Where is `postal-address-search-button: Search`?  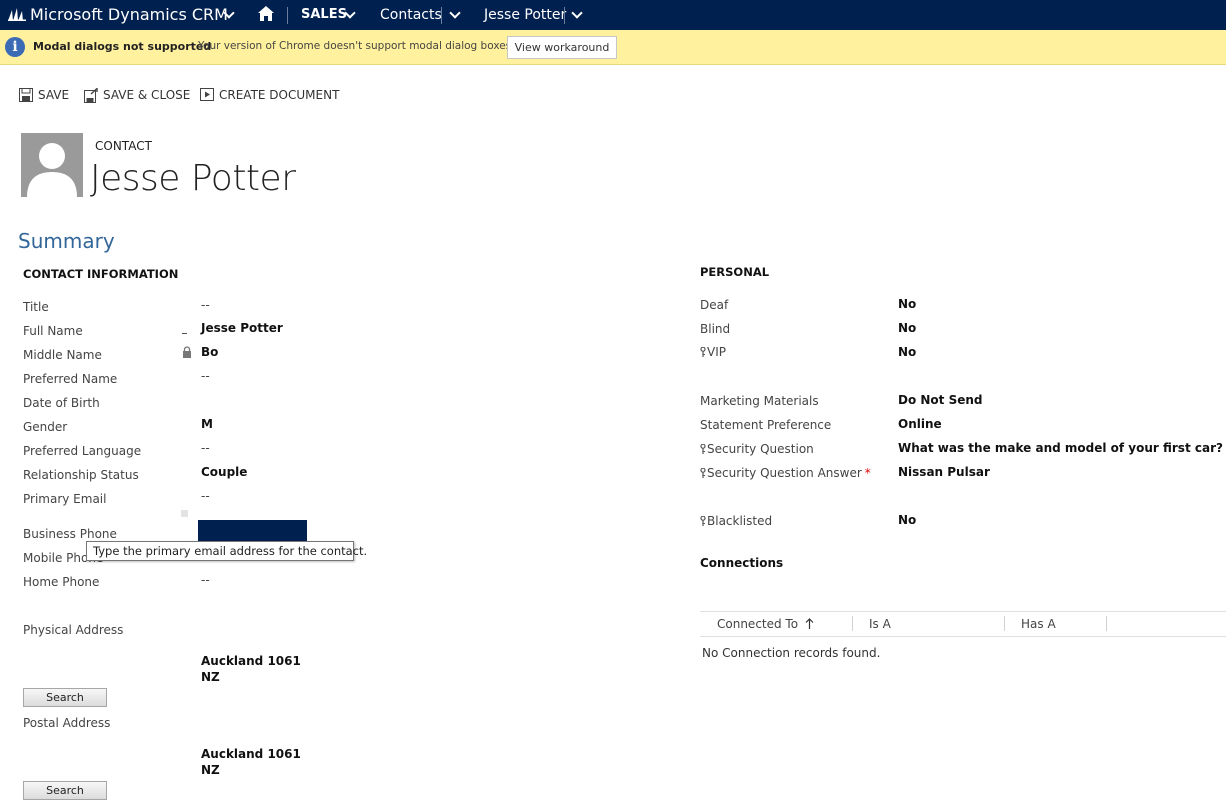 postal-address-search-button: Search is located at coordinates (65, 790).